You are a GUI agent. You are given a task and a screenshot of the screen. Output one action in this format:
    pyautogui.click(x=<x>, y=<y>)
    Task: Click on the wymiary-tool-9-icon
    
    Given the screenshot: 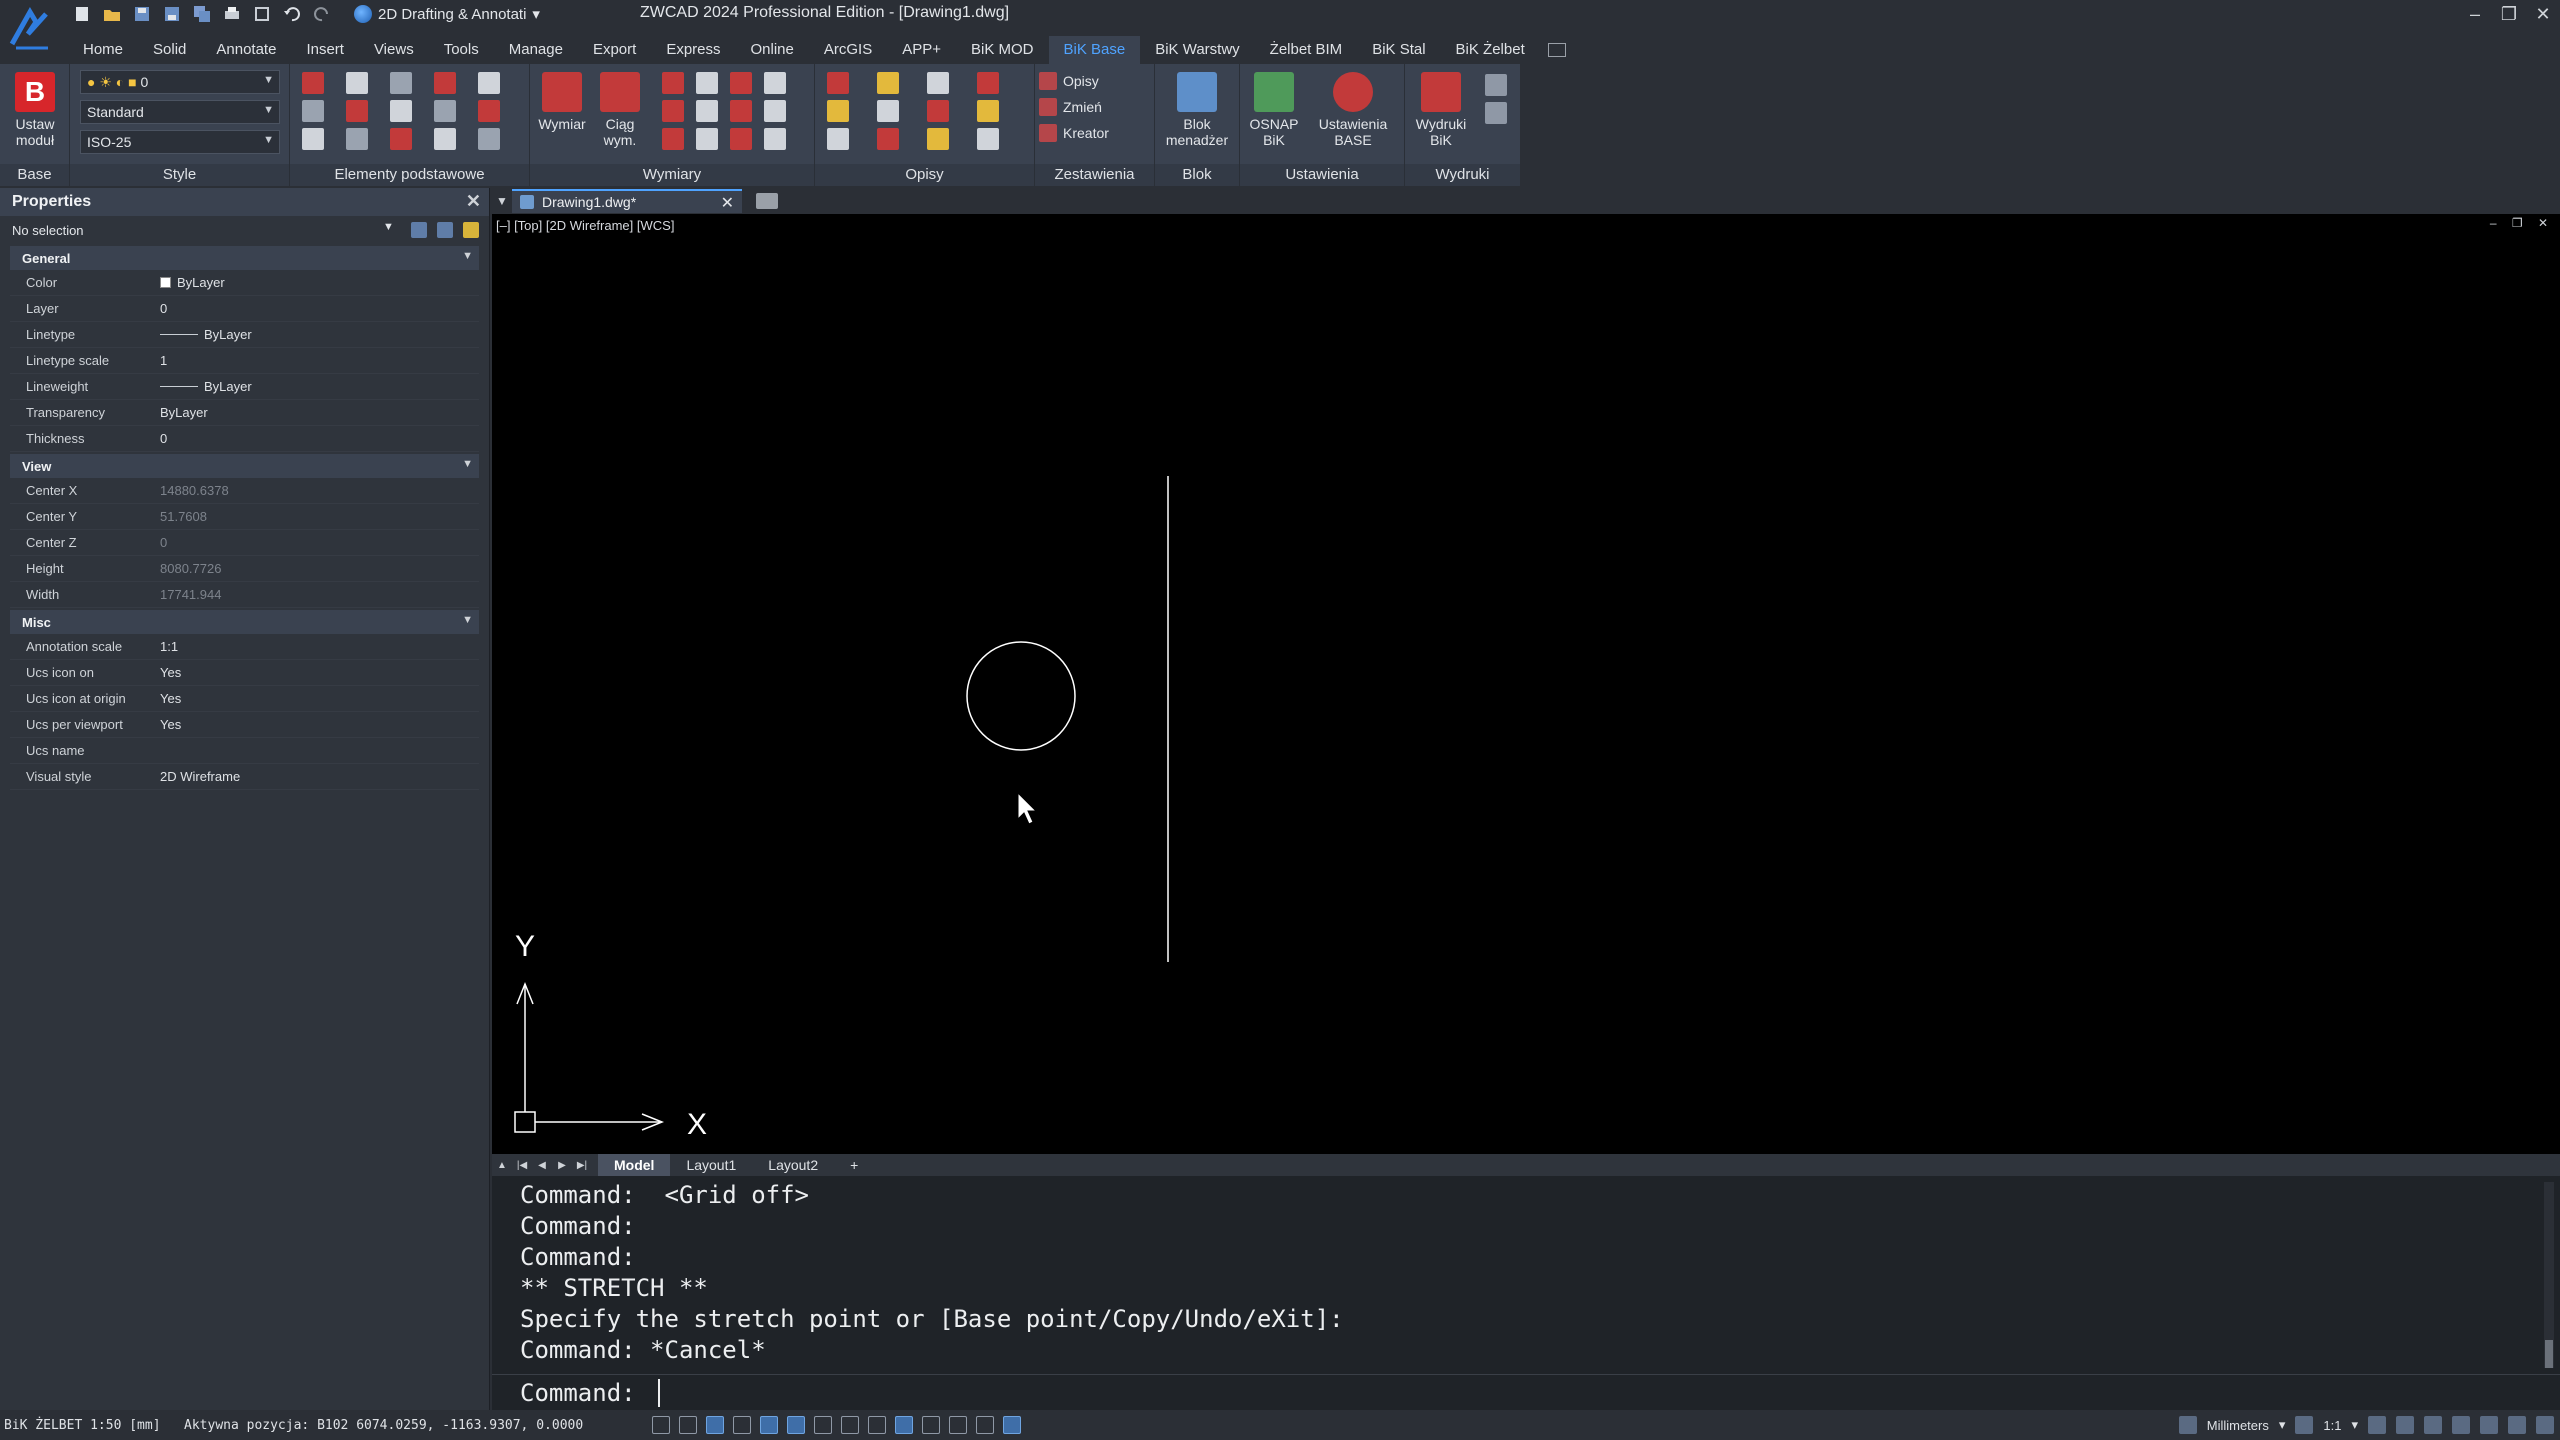 What is the action you would take?
    pyautogui.click(x=707, y=139)
    